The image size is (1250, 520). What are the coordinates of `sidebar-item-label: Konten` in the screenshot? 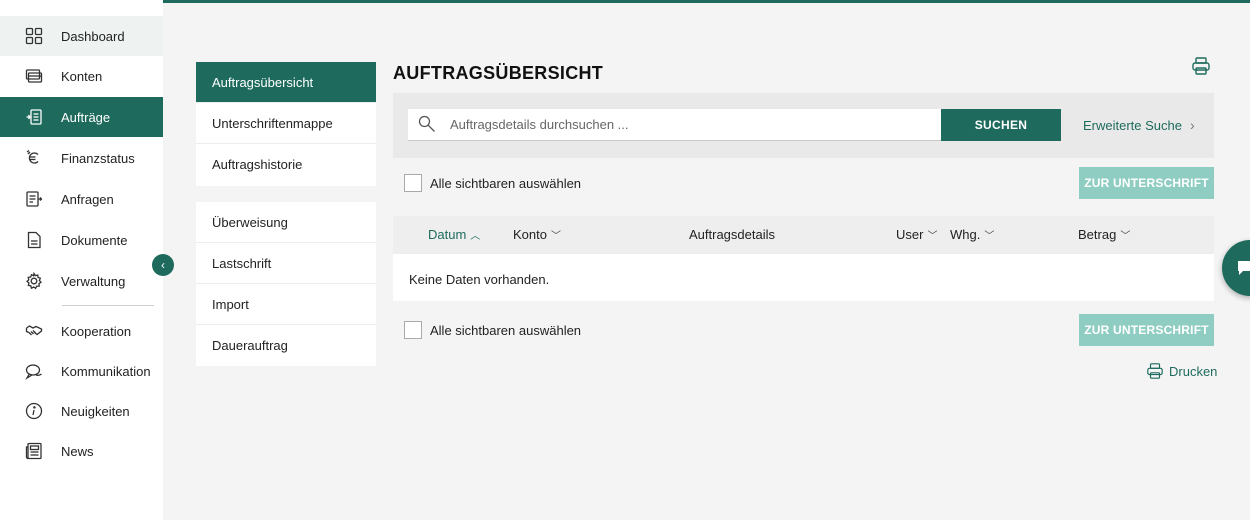 It's located at (82, 76).